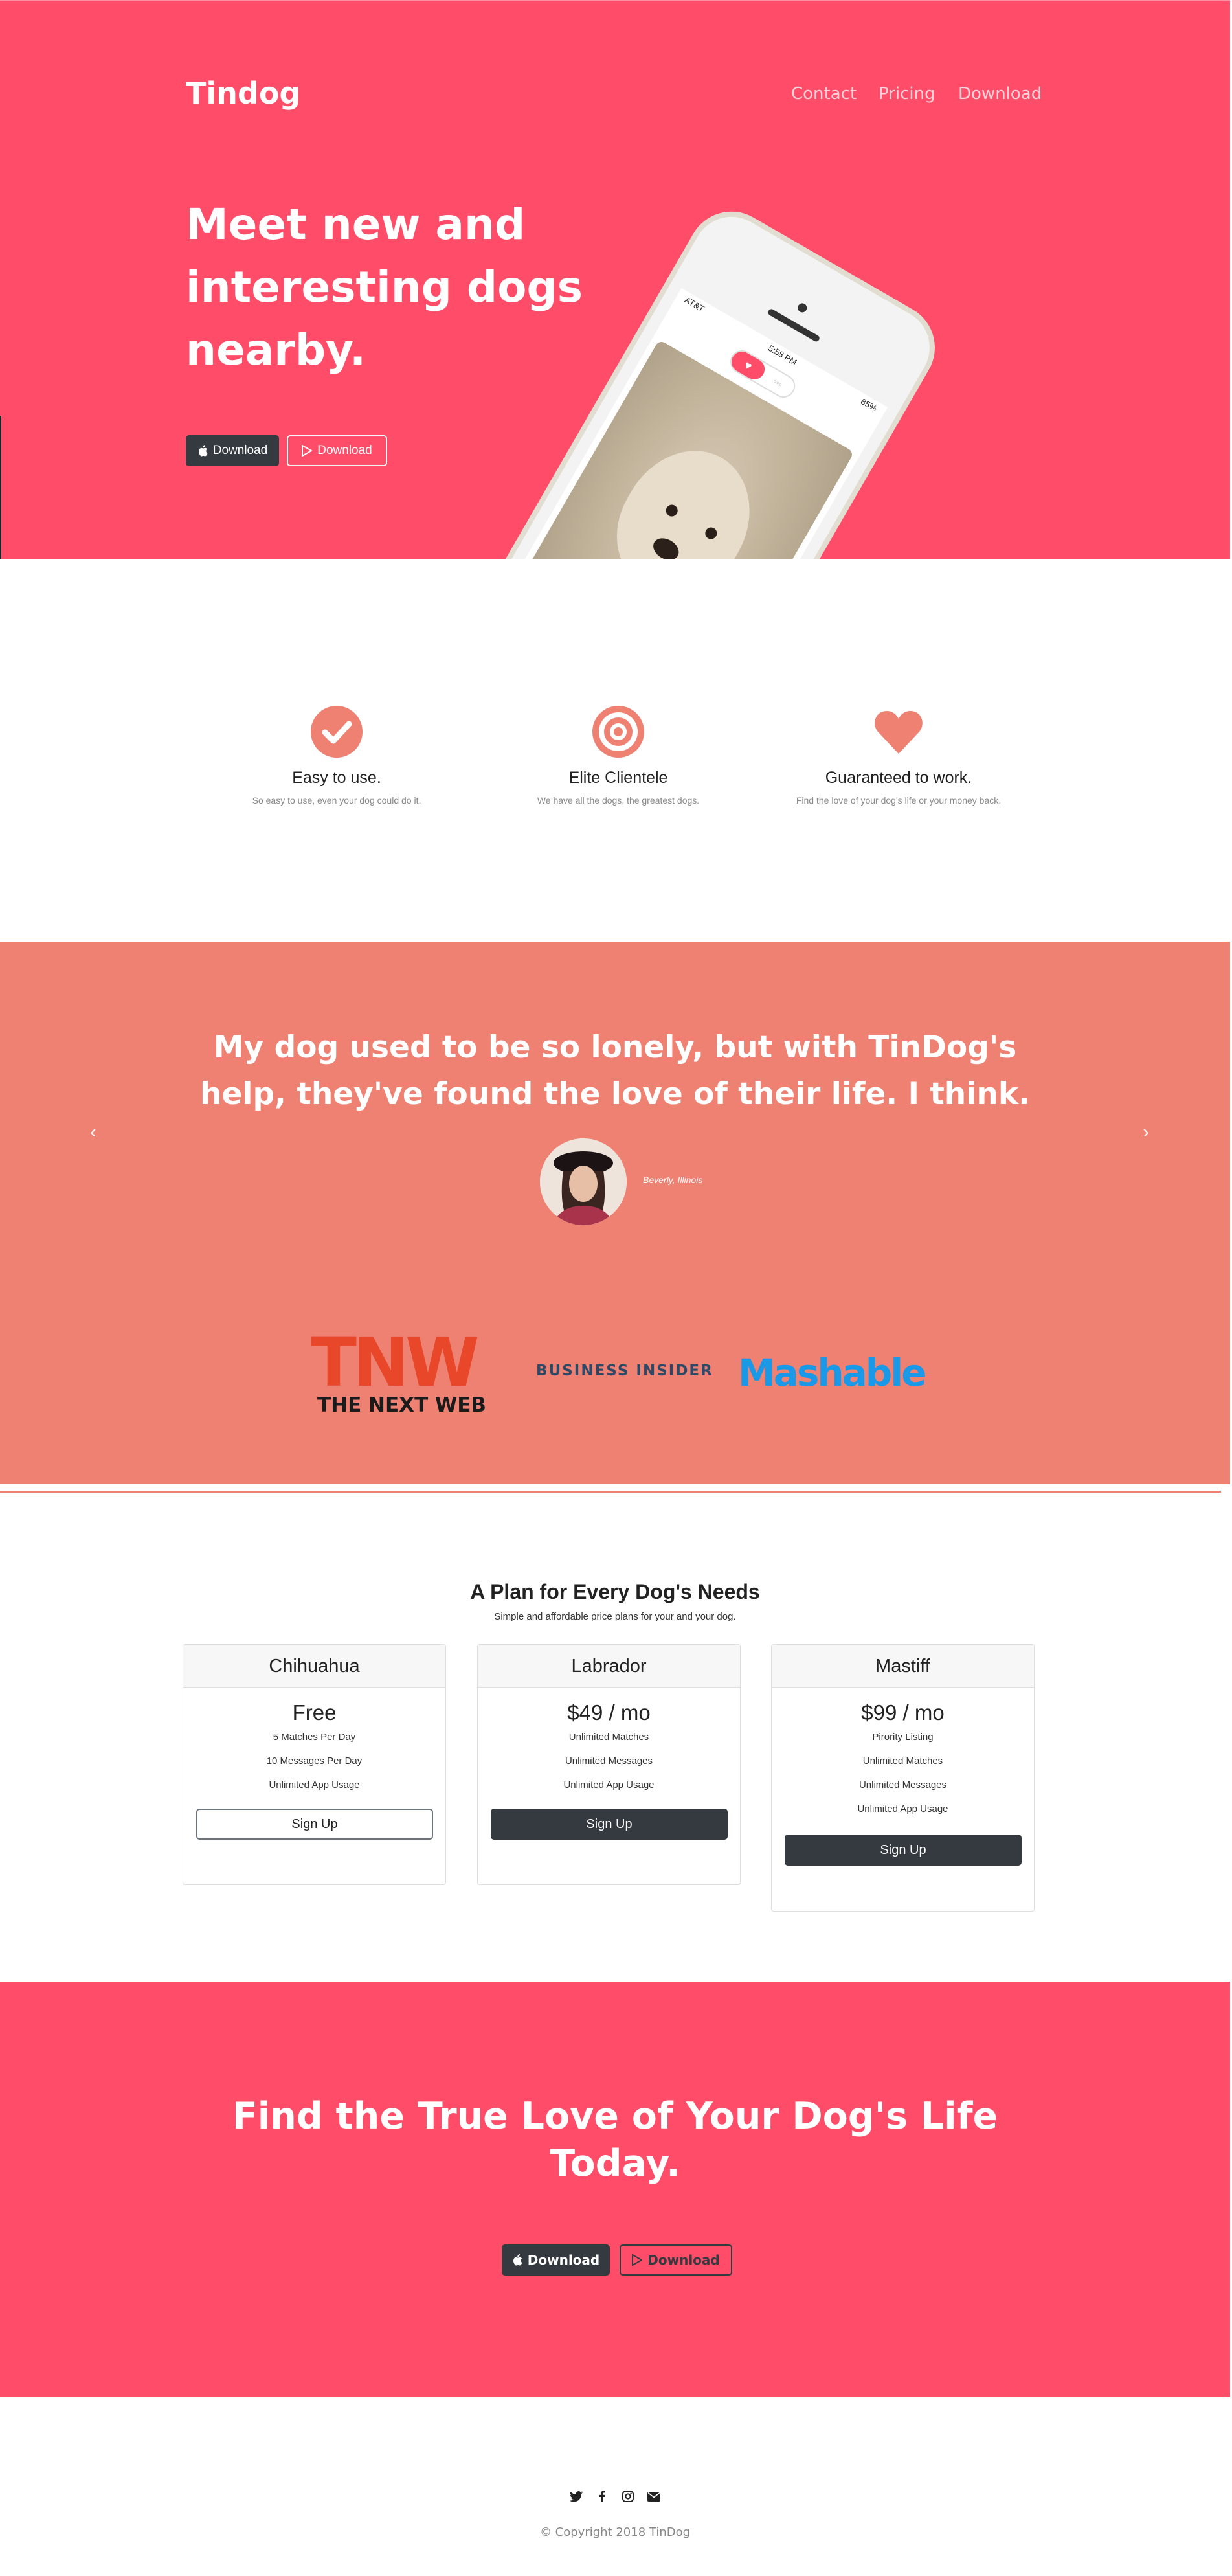 This screenshot has height=2576, width=1232. What do you see at coordinates (314, 1666) in the screenshot?
I see `plan-name: Chihuahua` at bounding box center [314, 1666].